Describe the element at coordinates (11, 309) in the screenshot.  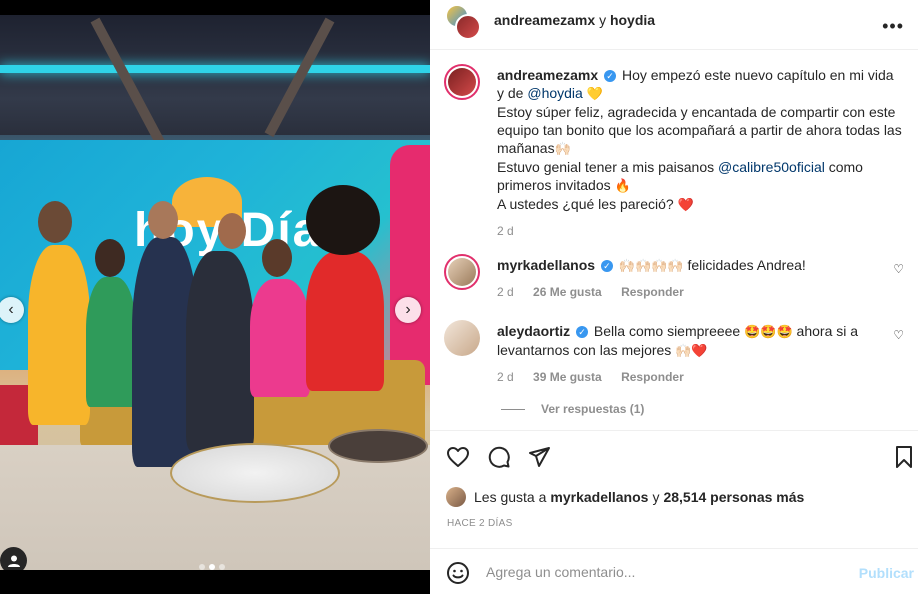
I see `chevron-left-icon: ‹` at that location.